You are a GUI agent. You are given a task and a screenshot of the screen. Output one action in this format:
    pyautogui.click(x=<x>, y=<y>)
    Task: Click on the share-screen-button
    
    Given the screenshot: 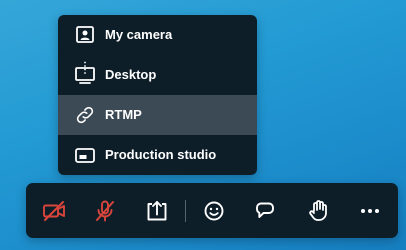 What is the action you would take?
    pyautogui.click(x=157, y=211)
    